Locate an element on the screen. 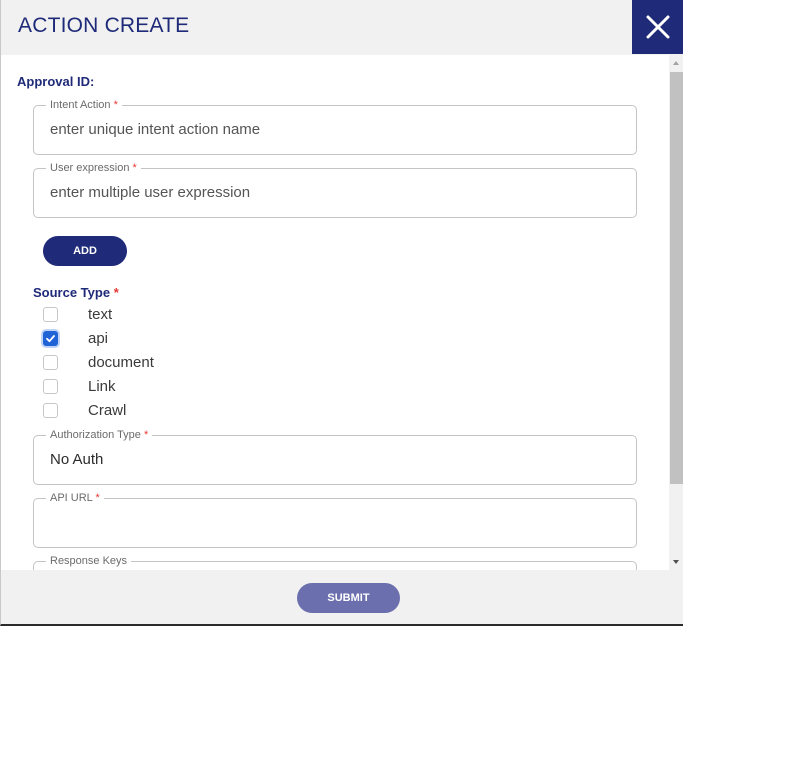 The image size is (793, 772). checkbox-label: Crawl is located at coordinates (107, 410).